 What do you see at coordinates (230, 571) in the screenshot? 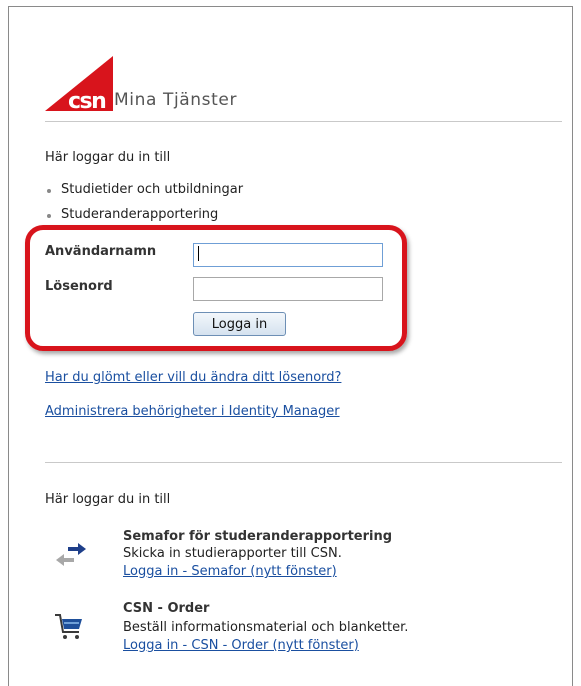
I see `semafor-login-link: Logga in - Semafor (nytt fönster)` at bounding box center [230, 571].